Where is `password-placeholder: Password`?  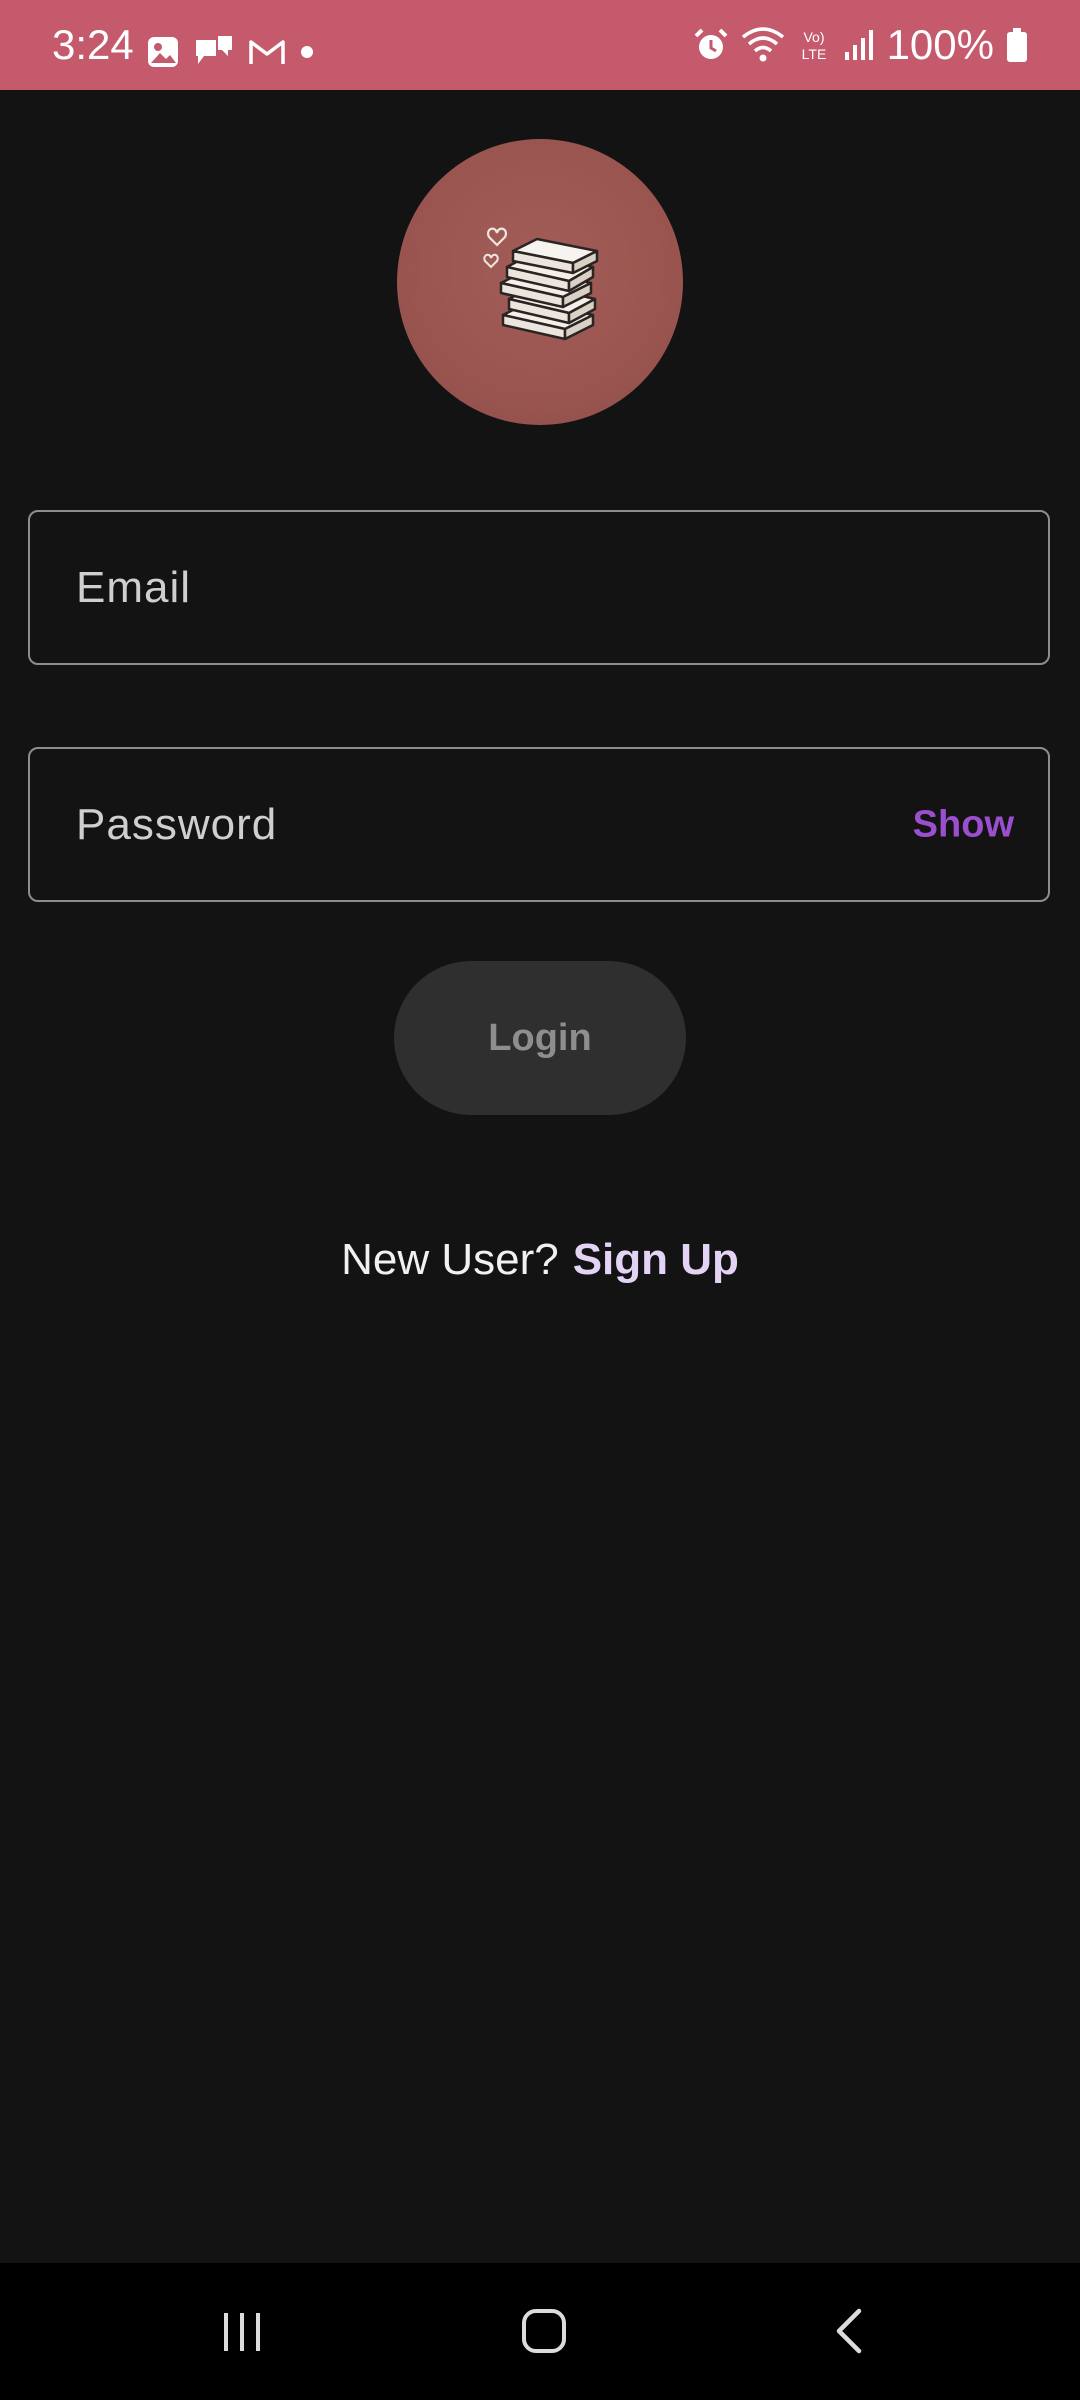 password-placeholder: Password is located at coordinates (177, 824).